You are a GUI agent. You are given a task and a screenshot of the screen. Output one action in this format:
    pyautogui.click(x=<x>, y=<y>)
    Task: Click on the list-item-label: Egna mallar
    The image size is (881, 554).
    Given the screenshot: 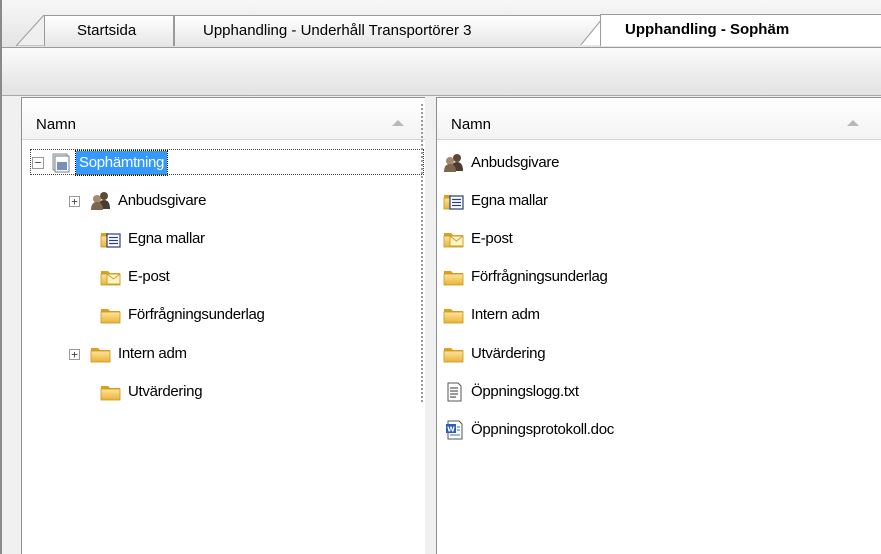 What is the action you would take?
    pyautogui.click(x=509, y=200)
    